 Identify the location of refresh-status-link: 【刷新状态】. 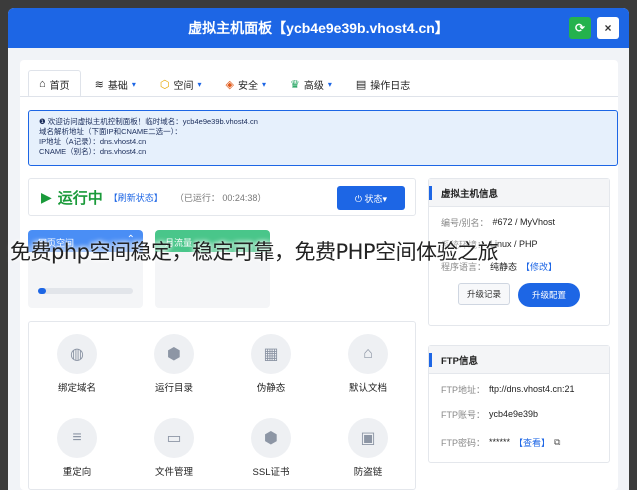
(136, 197).